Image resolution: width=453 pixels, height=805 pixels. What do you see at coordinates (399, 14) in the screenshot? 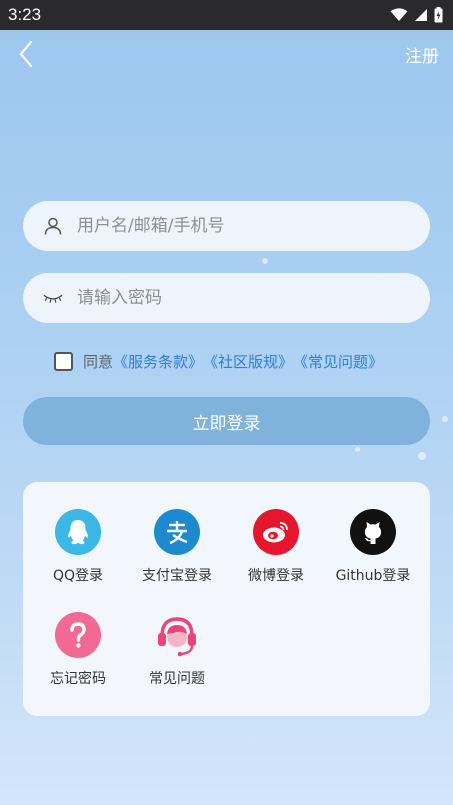
I see `wifi-icon` at bounding box center [399, 14].